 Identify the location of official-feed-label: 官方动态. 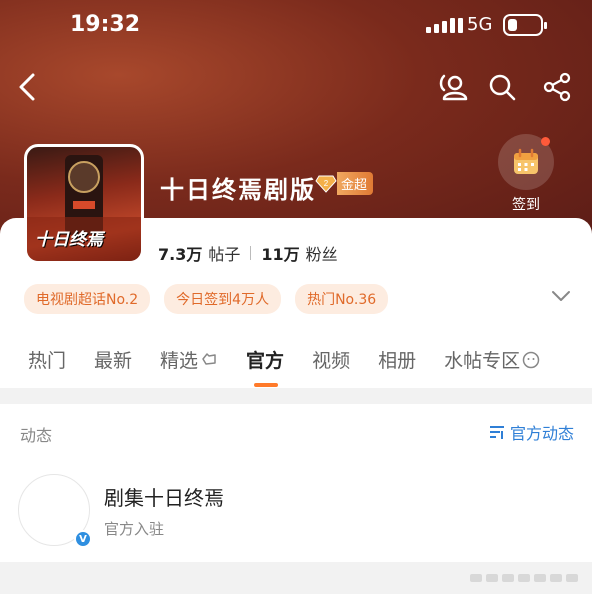
(541, 433).